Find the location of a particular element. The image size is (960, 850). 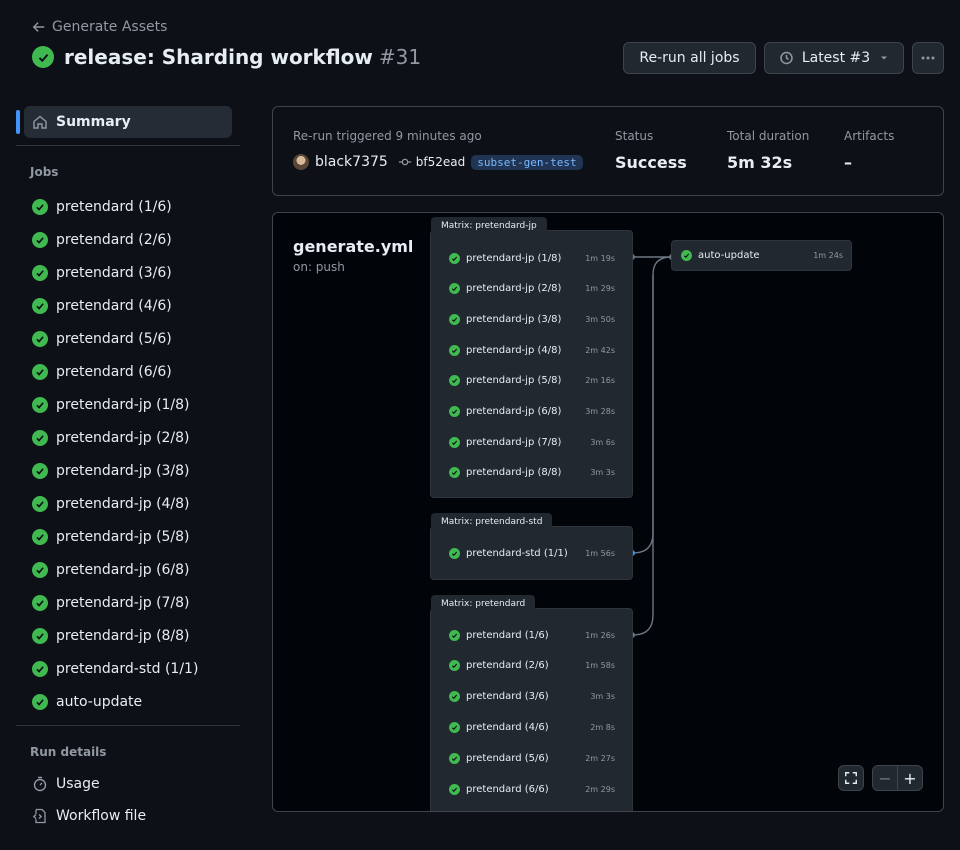

sidebar-item-summary: Summary is located at coordinates (128, 122).